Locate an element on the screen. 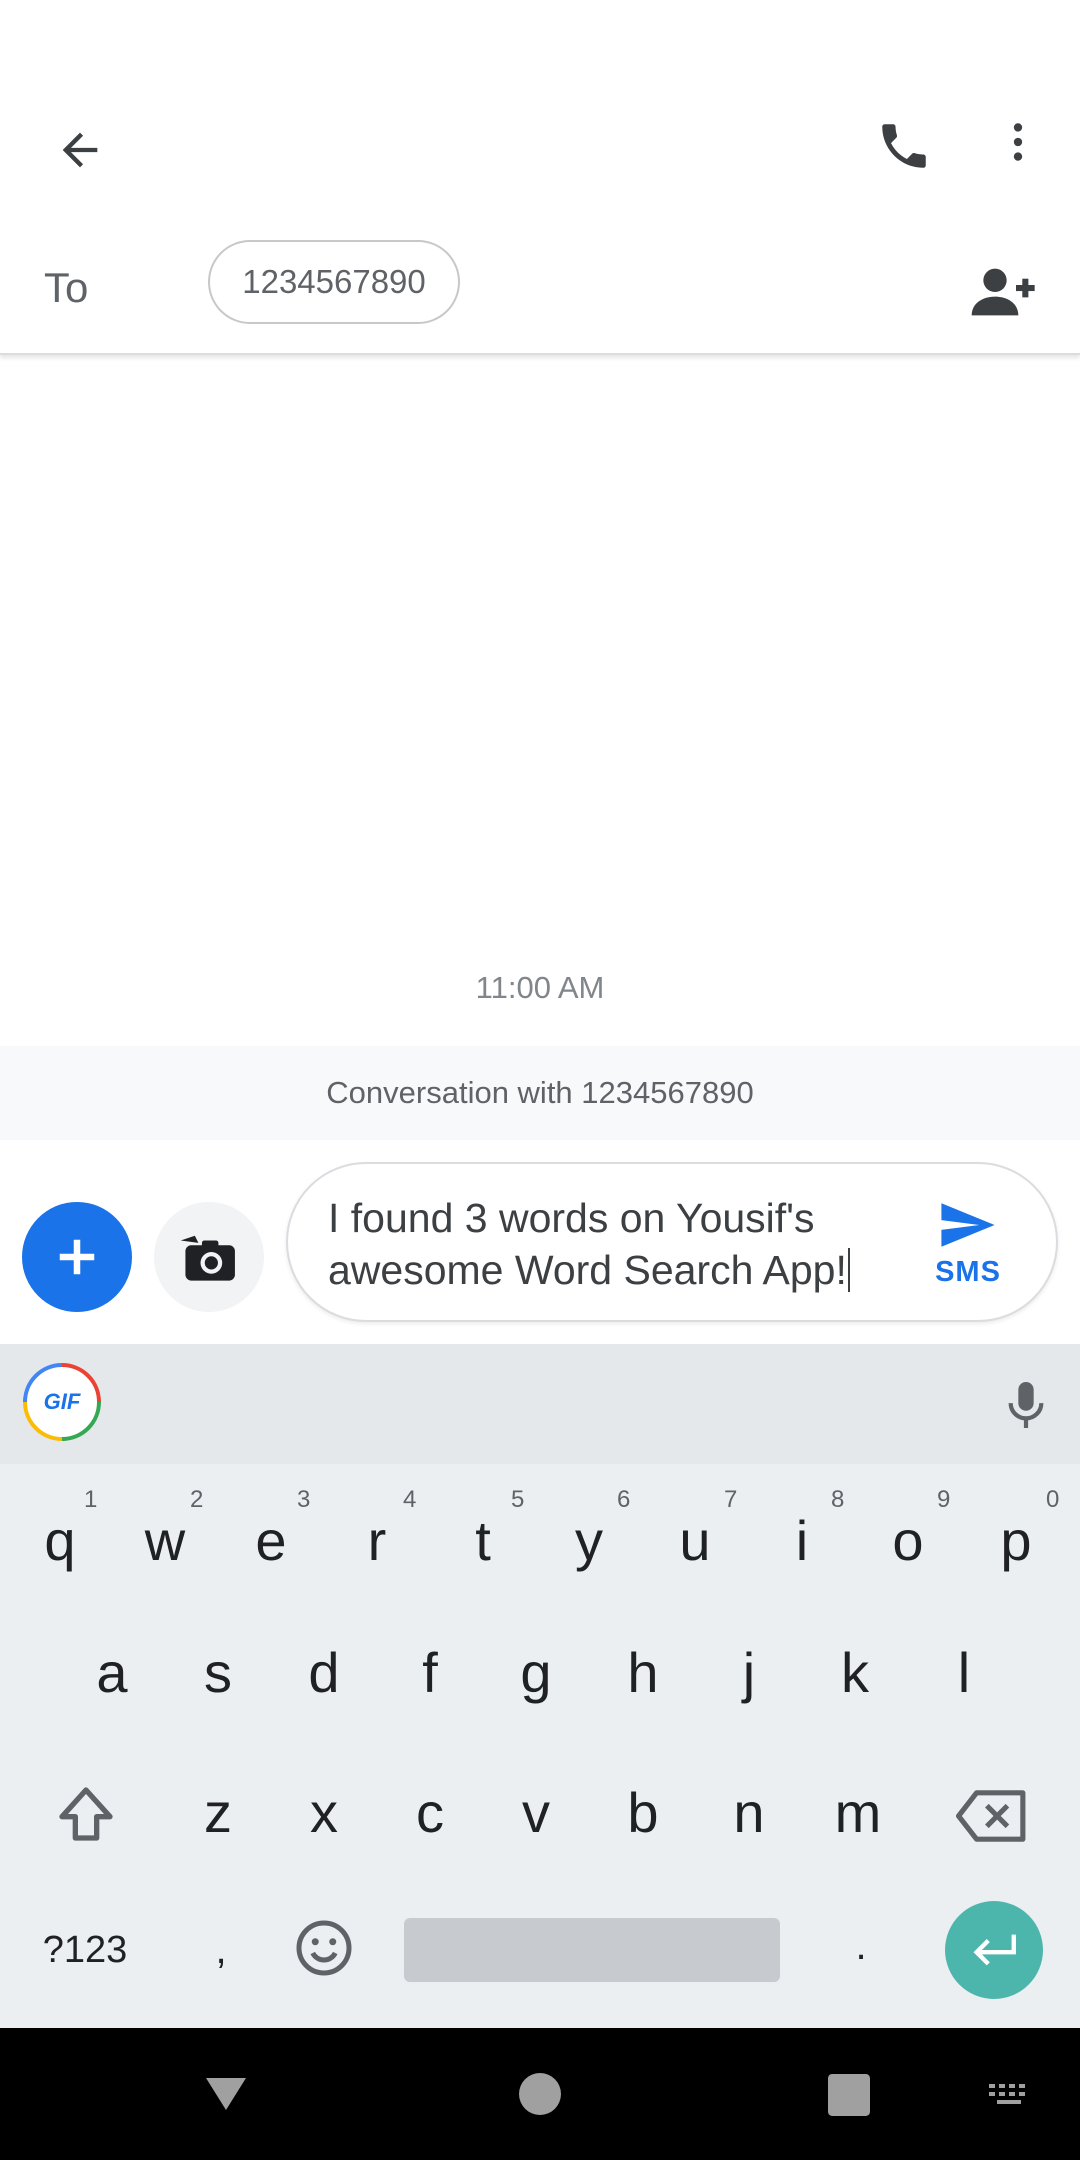 This screenshot has height=2160, width=1080. key-s: s is located at coordinates (218, 1672).